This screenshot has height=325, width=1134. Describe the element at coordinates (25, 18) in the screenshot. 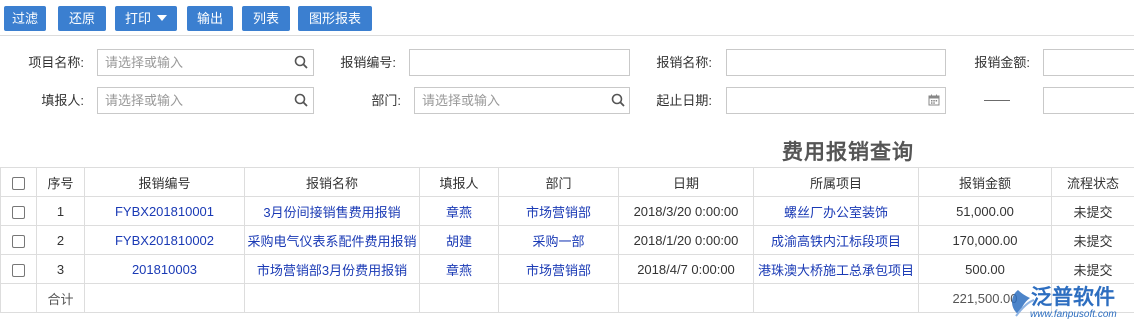

I see `filter-button: 过滤` at that location.